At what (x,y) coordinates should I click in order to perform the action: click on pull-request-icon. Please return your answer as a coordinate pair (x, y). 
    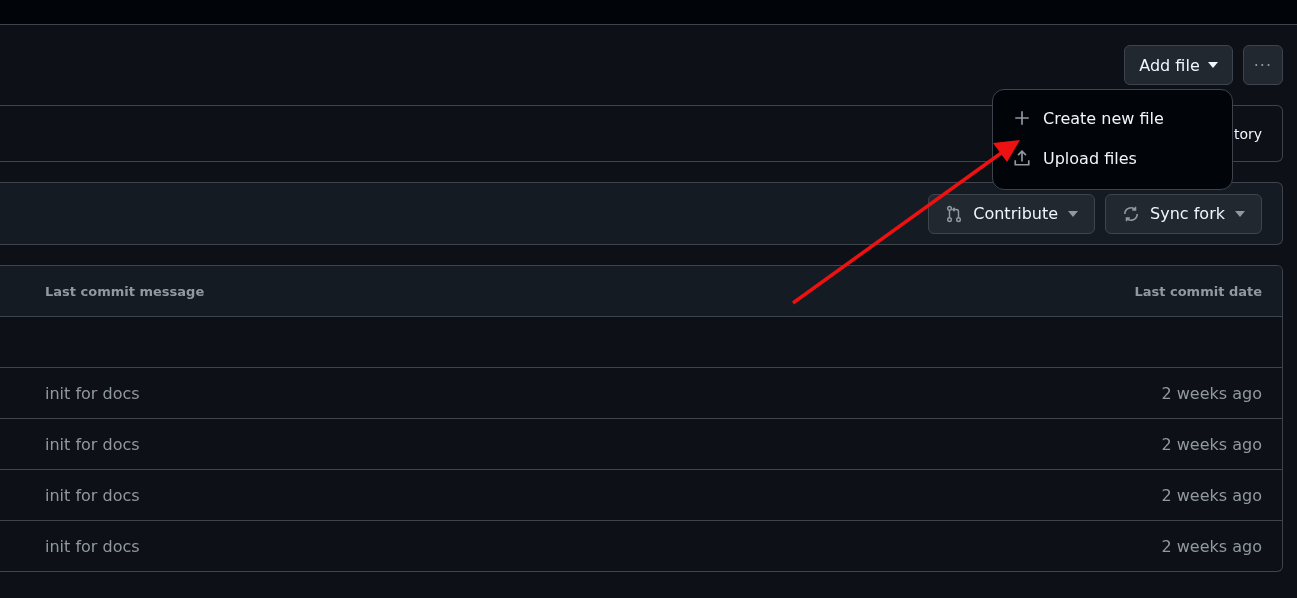
    Looking at the image, I should click on (954, 213).